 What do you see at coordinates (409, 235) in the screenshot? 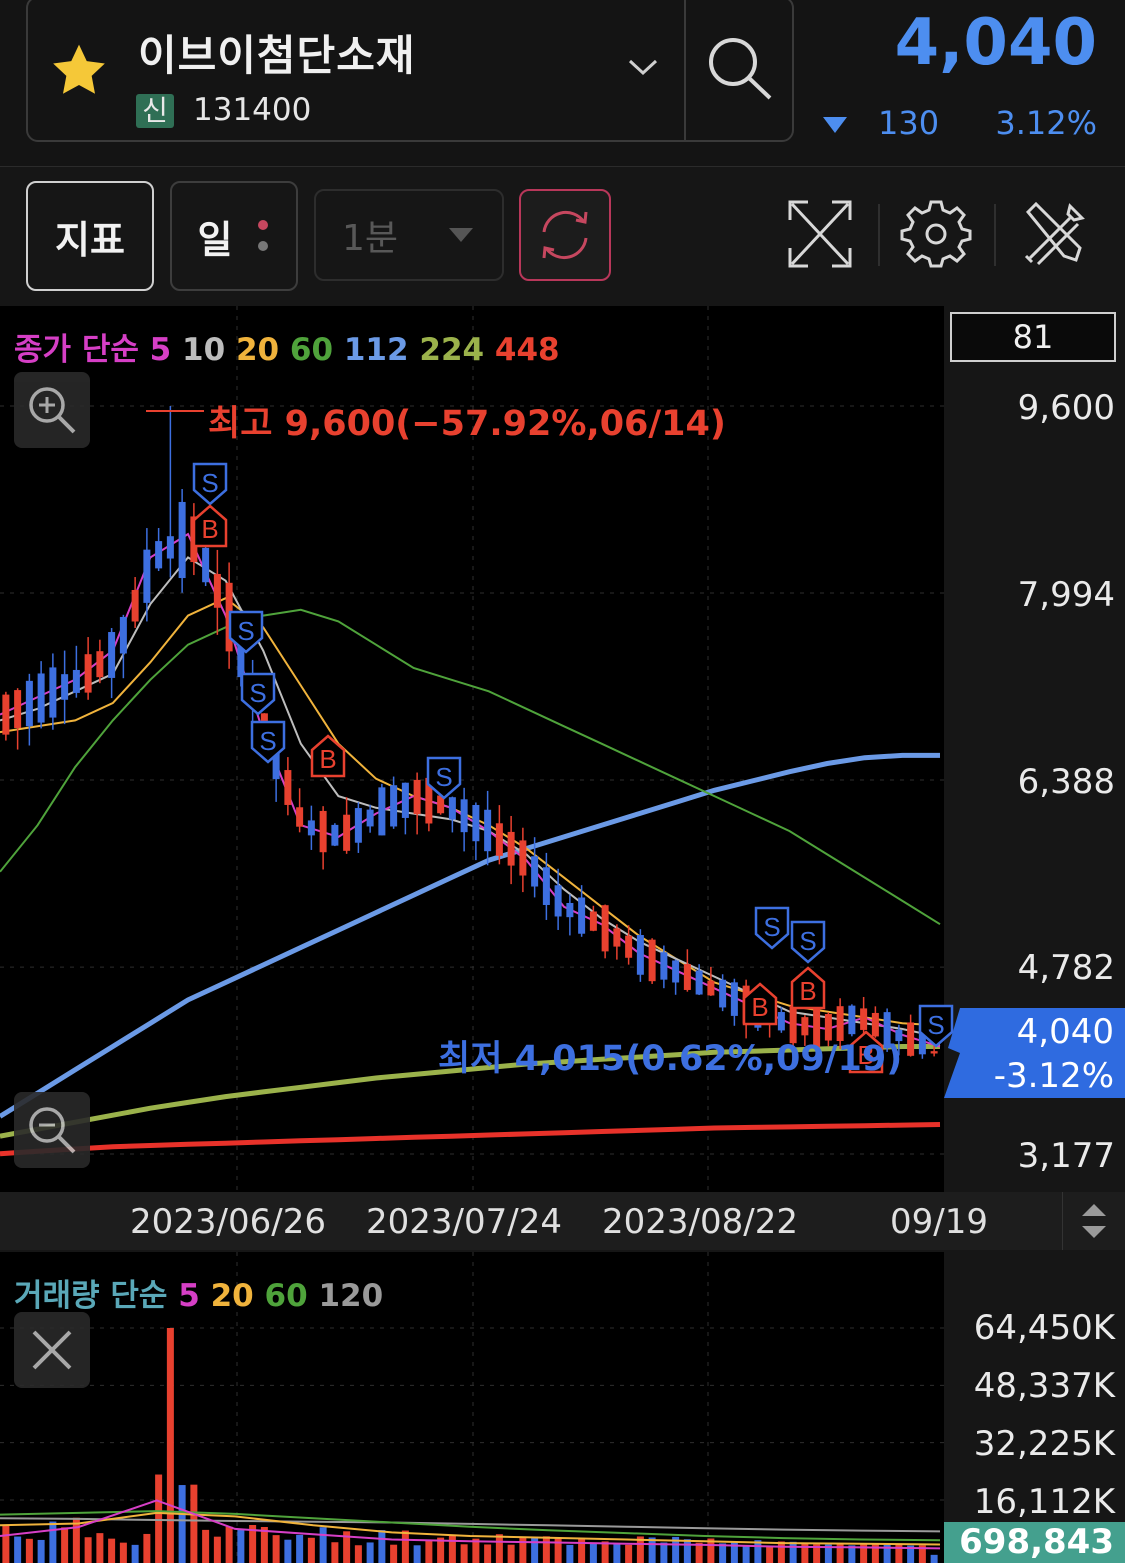
I see `interval-select: 1분` at bounding box center [409, 235].